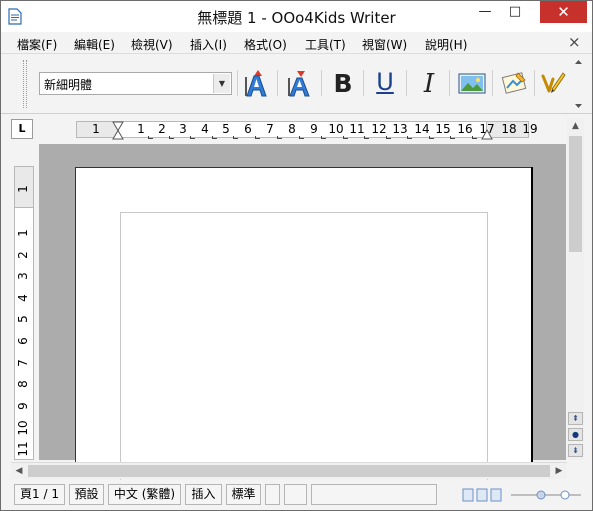 The width and height of the screenshot is (593, 511). What do you see at coordinates (221, 83) in the screenshot?
I see `chevron-down-icon: ▼` at bounding box center [221, 83].